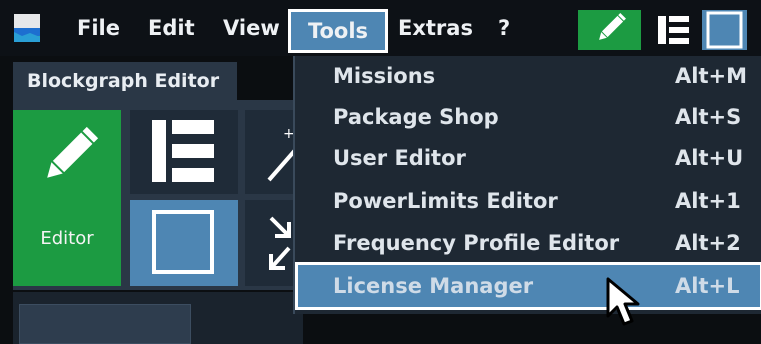  I want to click on list-tile-button, so click(184, 152).